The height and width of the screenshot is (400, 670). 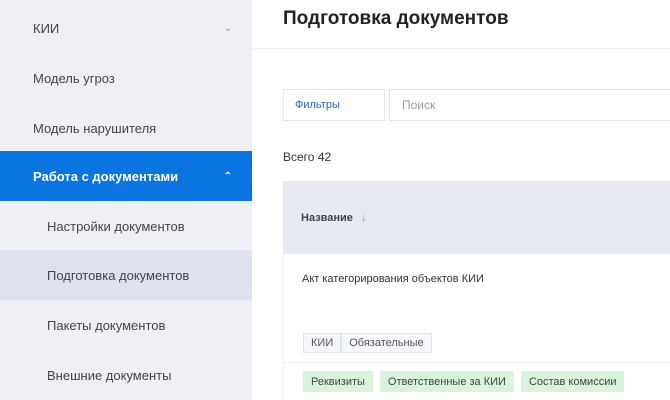 What do you see at coordinates (95, 128) in the screenshot?
I see `sidebar-item-label: Модель нарушителя` at bounding box center [95, 128].